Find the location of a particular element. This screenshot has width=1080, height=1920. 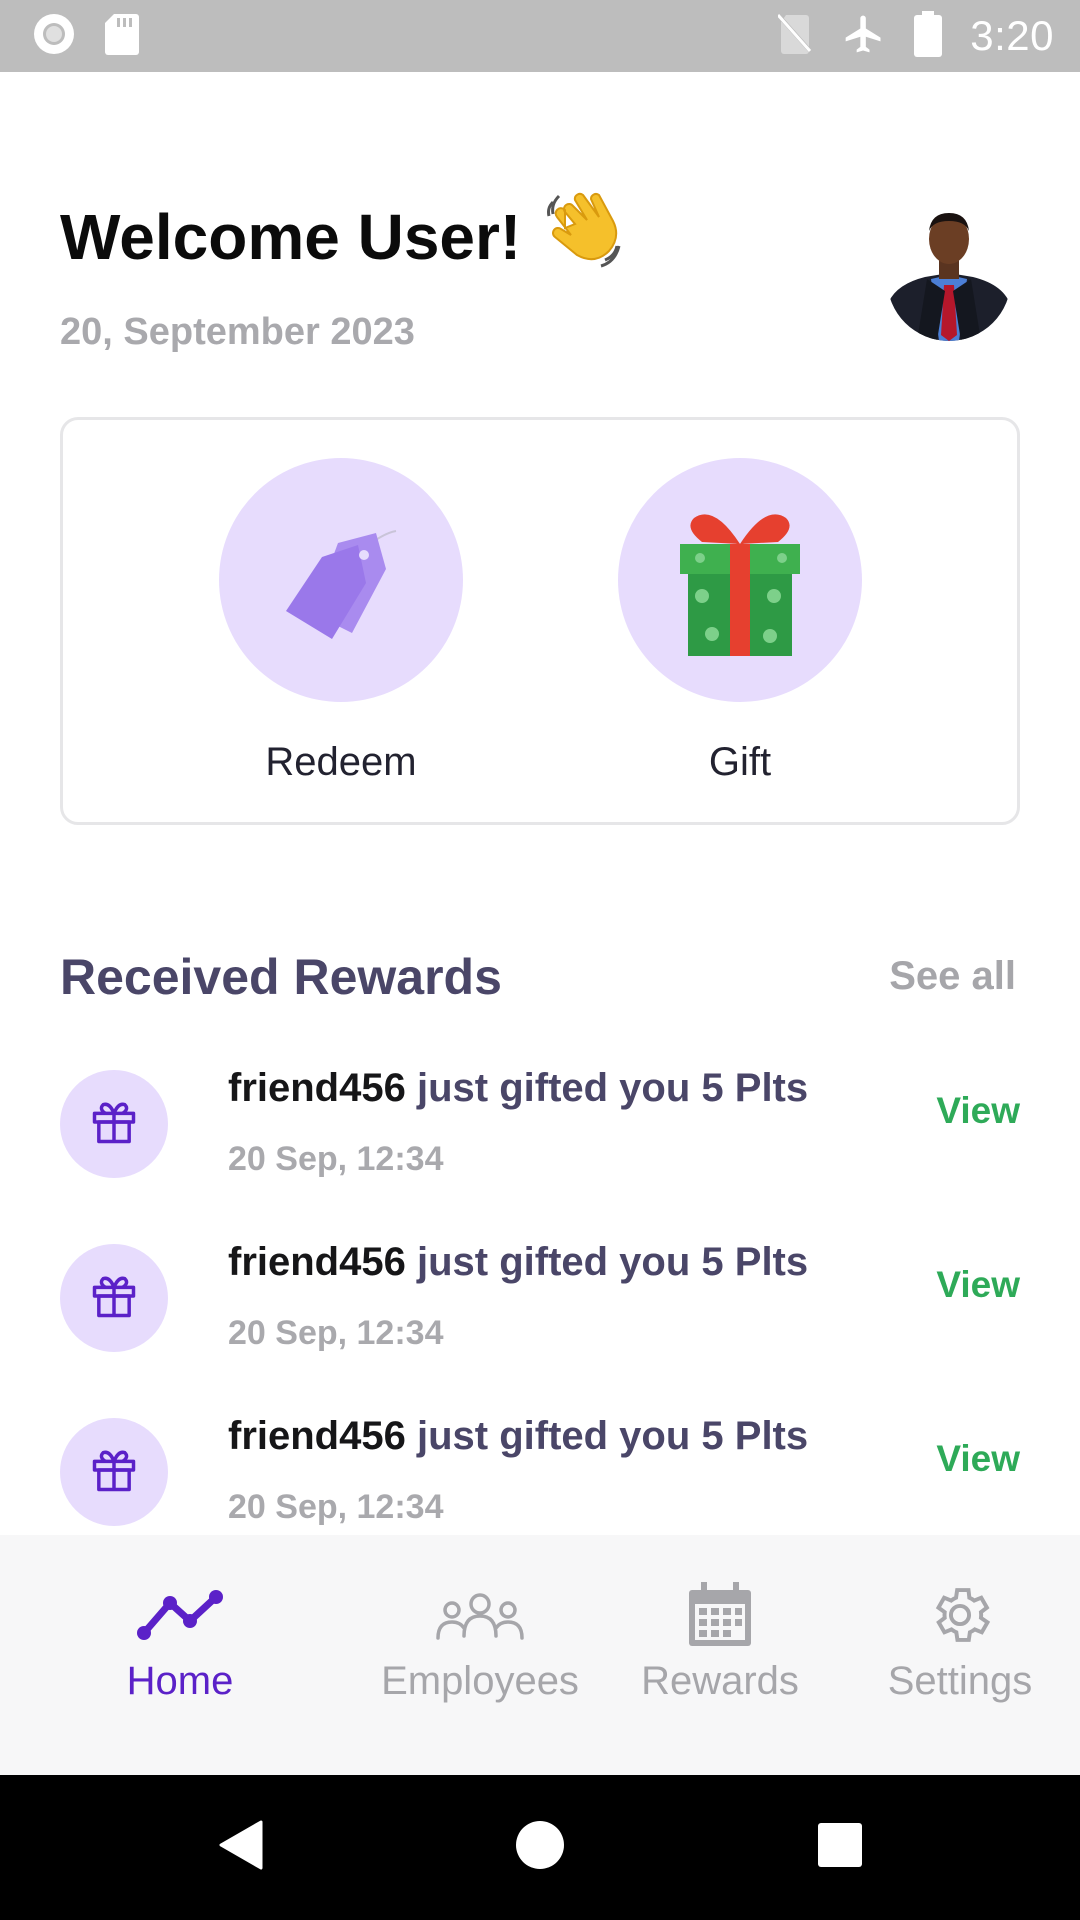

gift-box-icon is located at coordinates (740, 580).